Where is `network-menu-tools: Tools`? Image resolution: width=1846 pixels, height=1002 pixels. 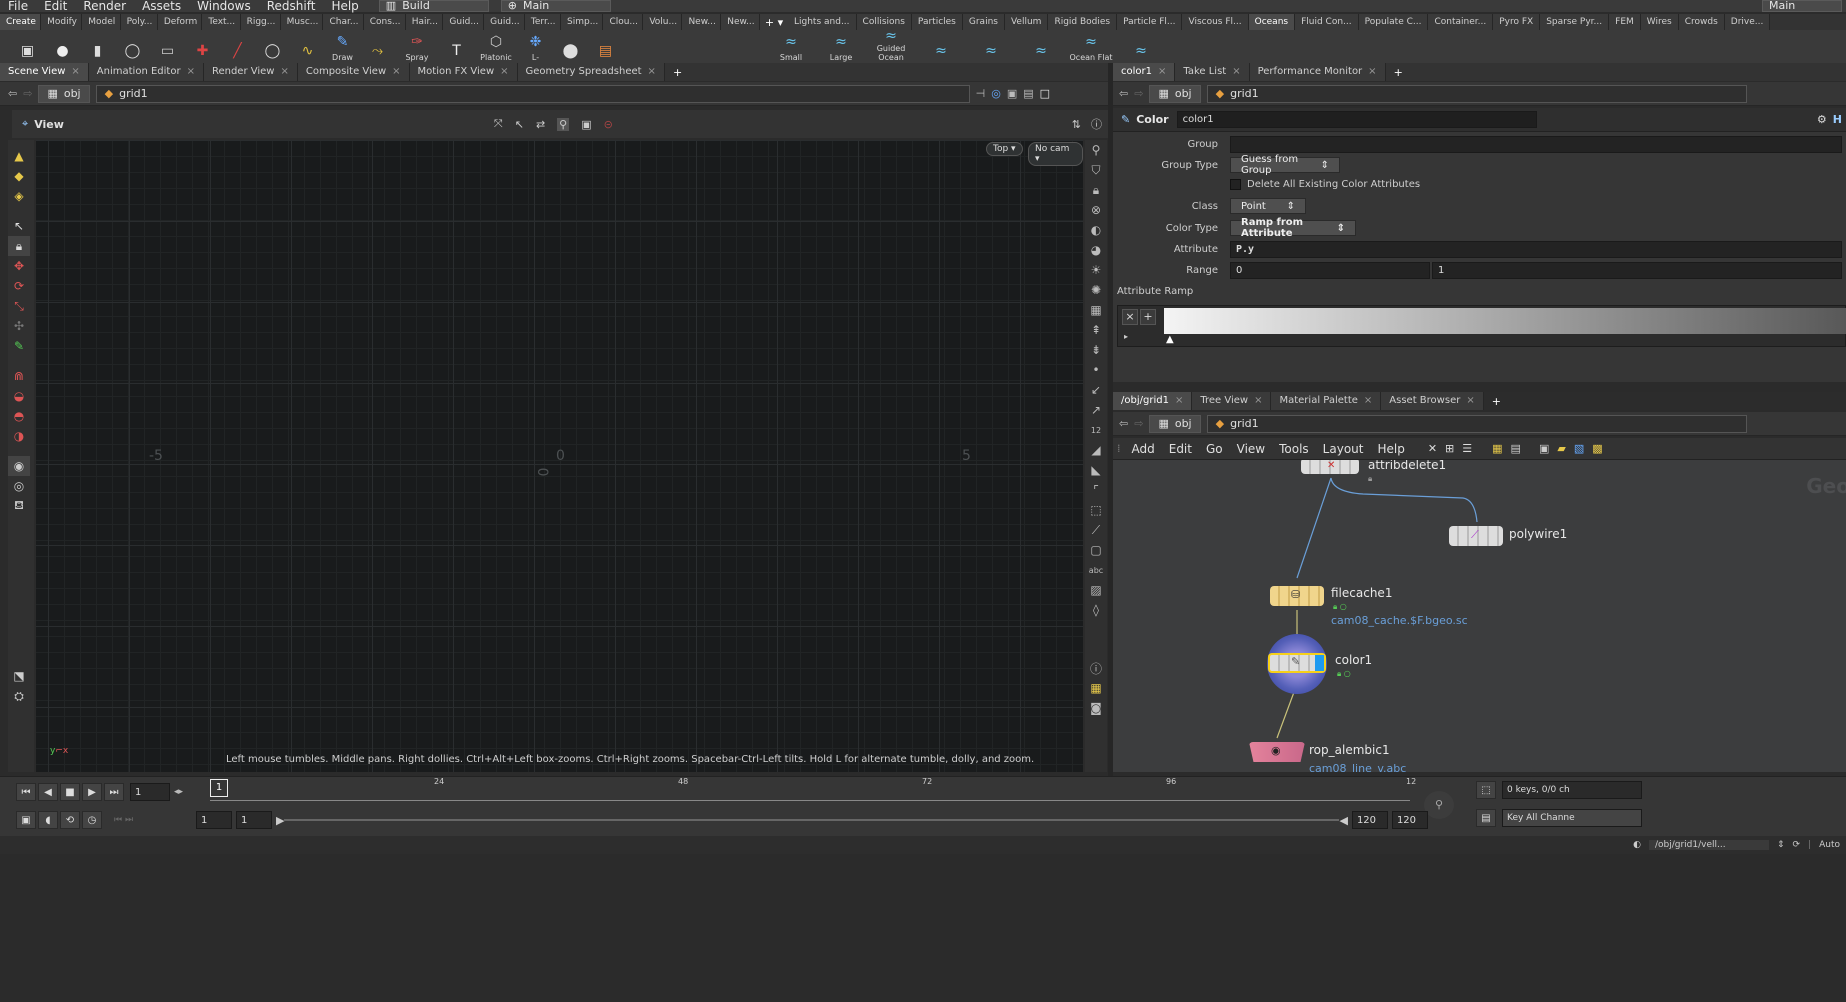
network-menu-tools: Tools is located at coordinates (1294, 449).